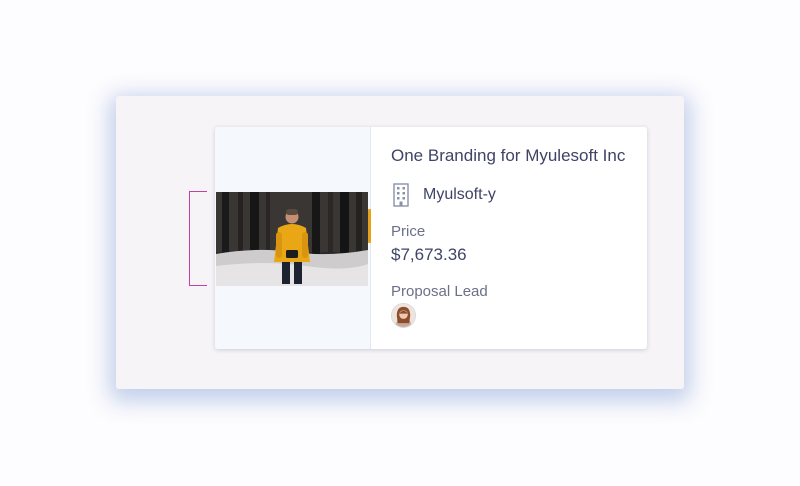 This screenshot has width=800, height=486. I want to click on company-row: Myulsoft-y, so click(443, 195).